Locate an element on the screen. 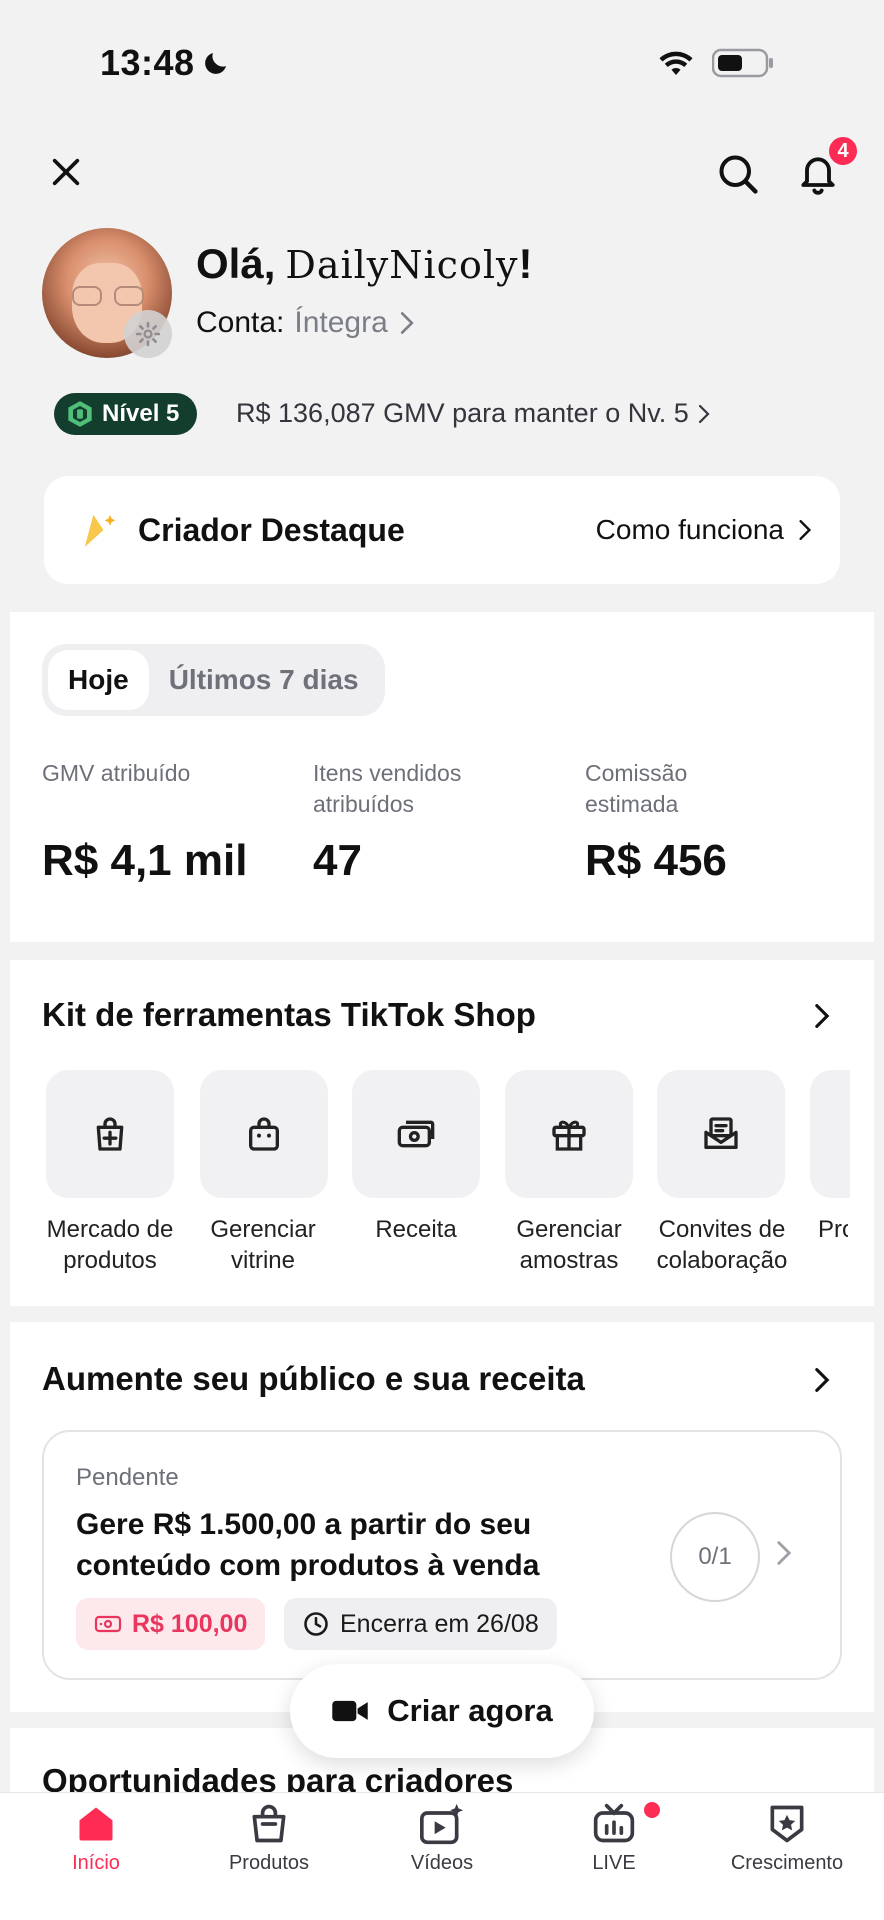 This screenshot has height=1920, width=884. toolkit-more-button is located at coordinates (822, 1016).